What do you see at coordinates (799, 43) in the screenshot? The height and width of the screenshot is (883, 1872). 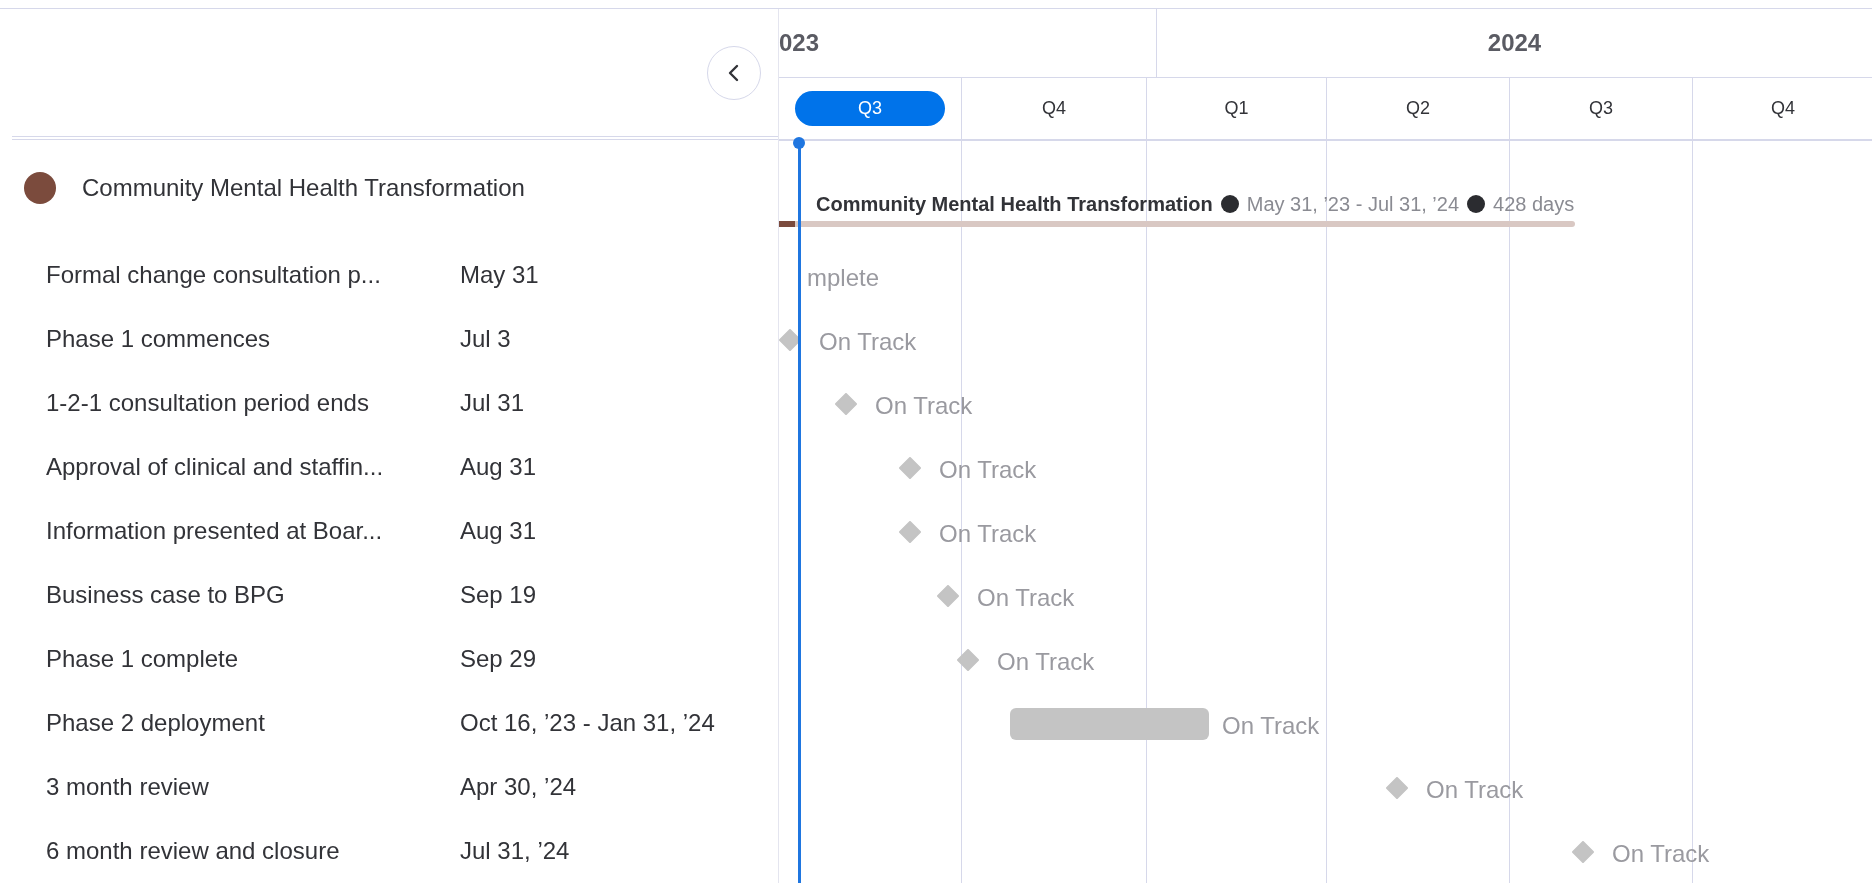 I see `year-label: 023` at bounding box center [799, 43].